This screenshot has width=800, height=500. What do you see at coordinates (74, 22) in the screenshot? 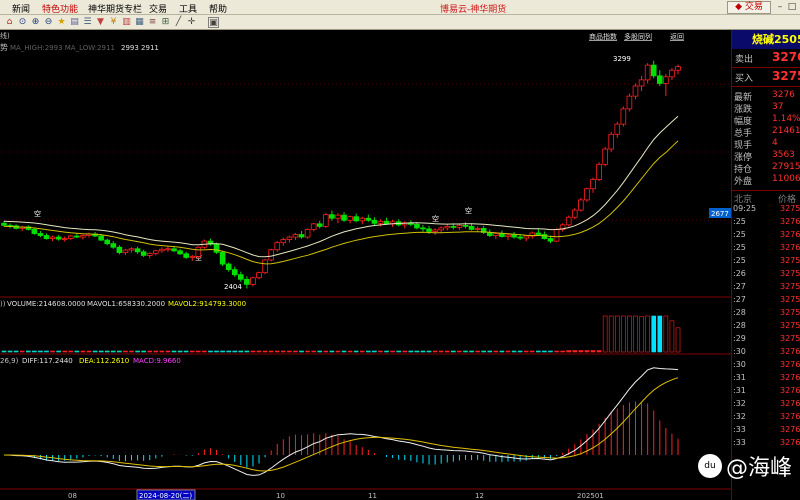
I see `note-icon: ▤` at bounding box center [74, 22].